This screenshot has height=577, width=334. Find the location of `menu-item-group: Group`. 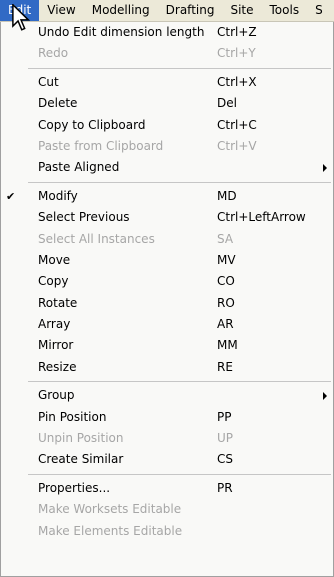

menu-item-group: Group is located at coordinates (167, 395).